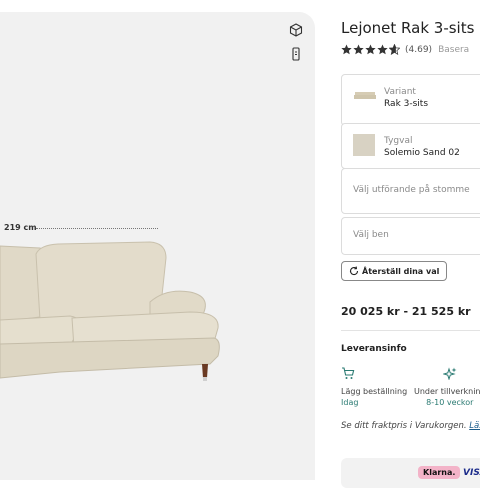 The height and width of the screenshot is (488, 480). I want to click on product-title: Lejonet Rak 3-sits, so click(408, 28).